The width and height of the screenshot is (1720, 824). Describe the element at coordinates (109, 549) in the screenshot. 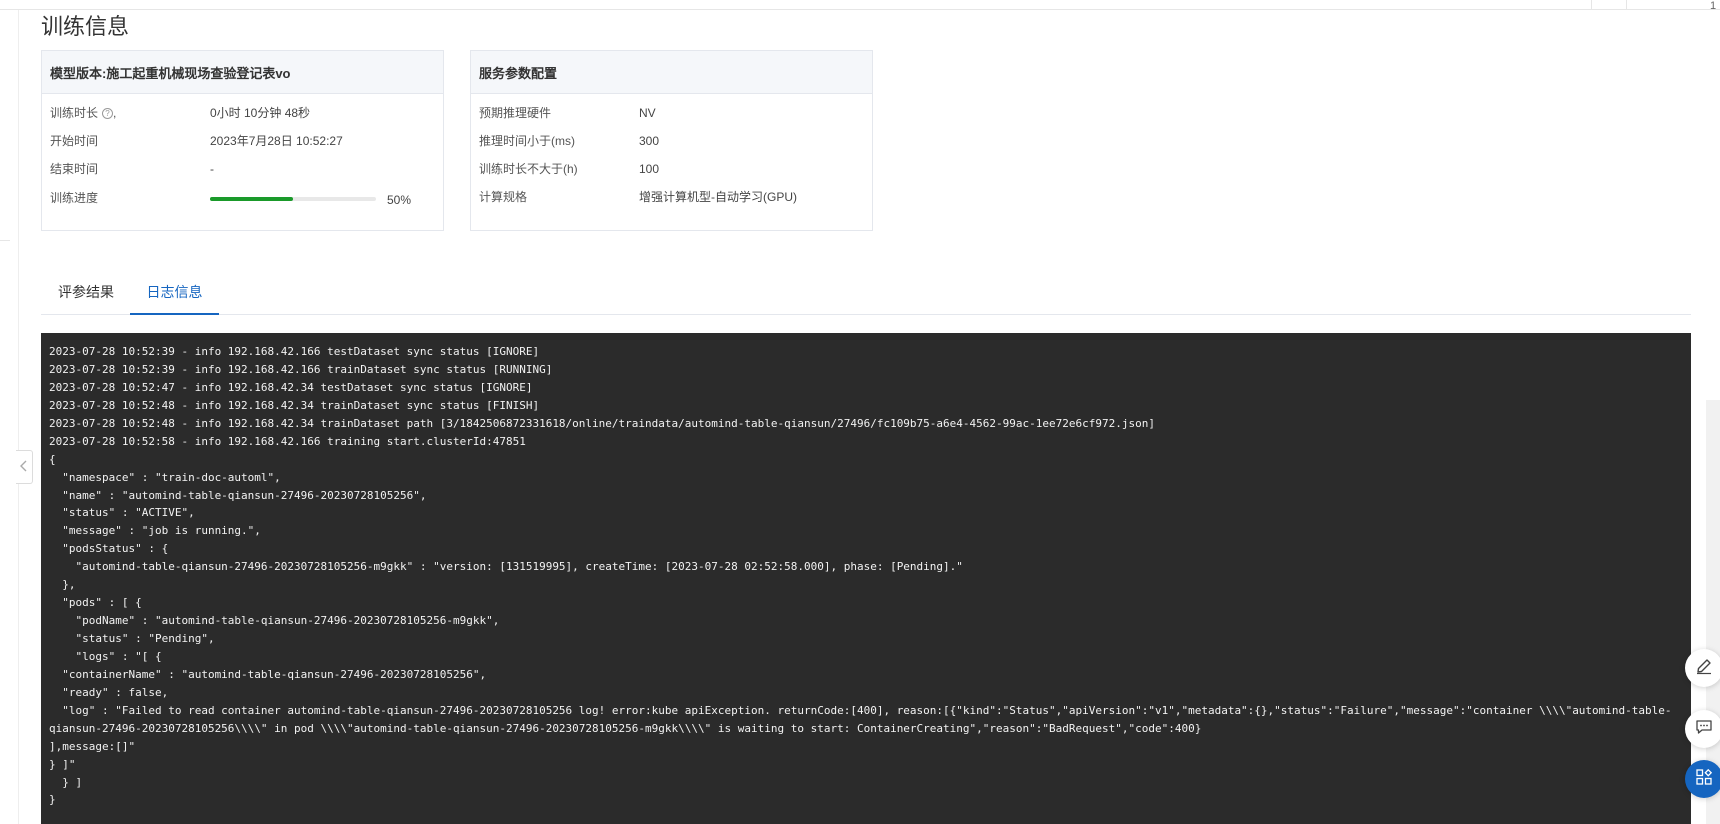

I see `log-line: "podsStatus" : {` at that location.